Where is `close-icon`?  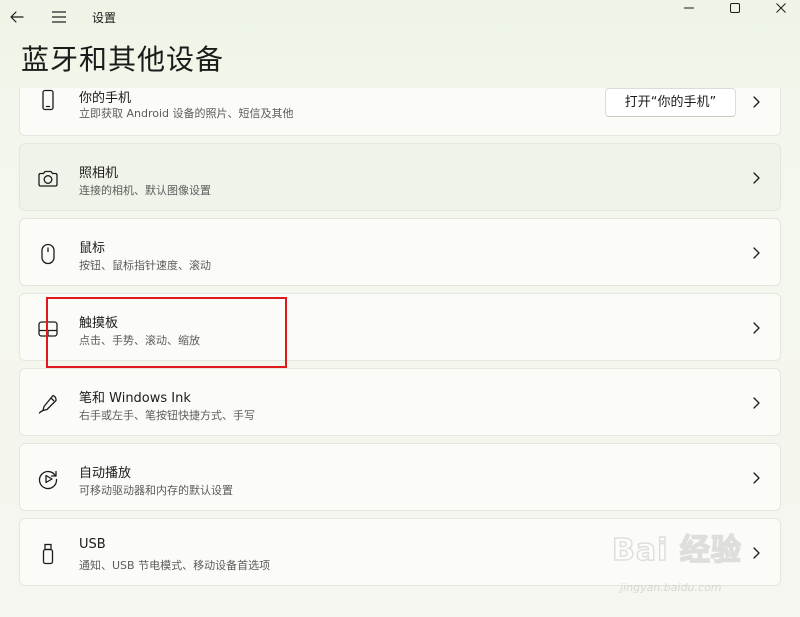
close-icon is located at coordinates (781, 8).